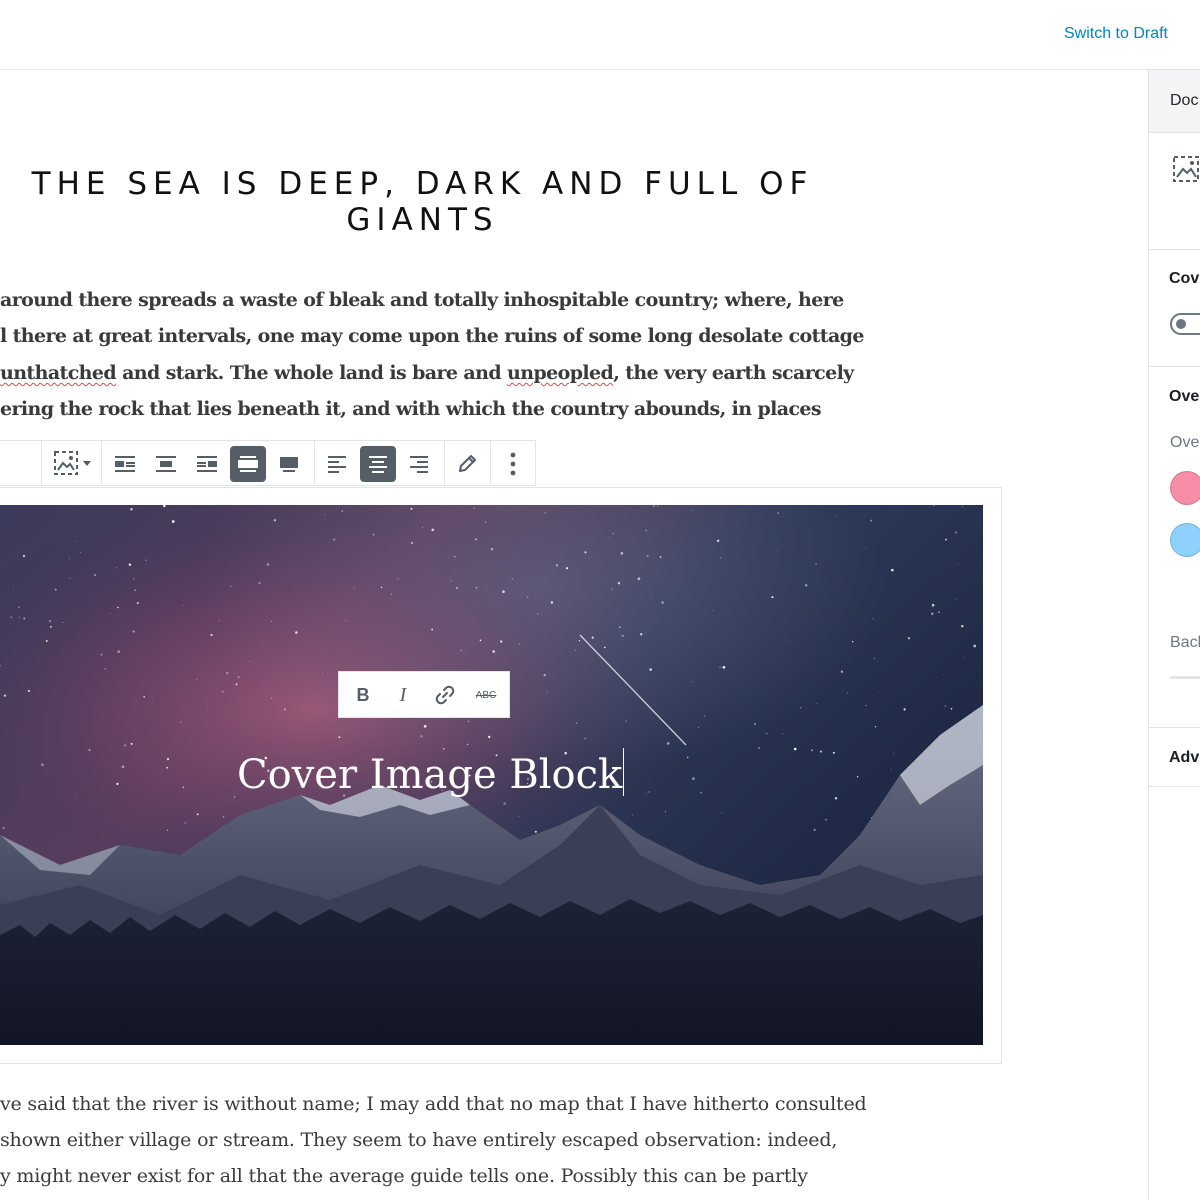 The image size is (1200, 1200). What do you see at coordinates (1185, 677) in the screenshot?
I see `background-opacity-slider` at bounding box center [1185, 677].